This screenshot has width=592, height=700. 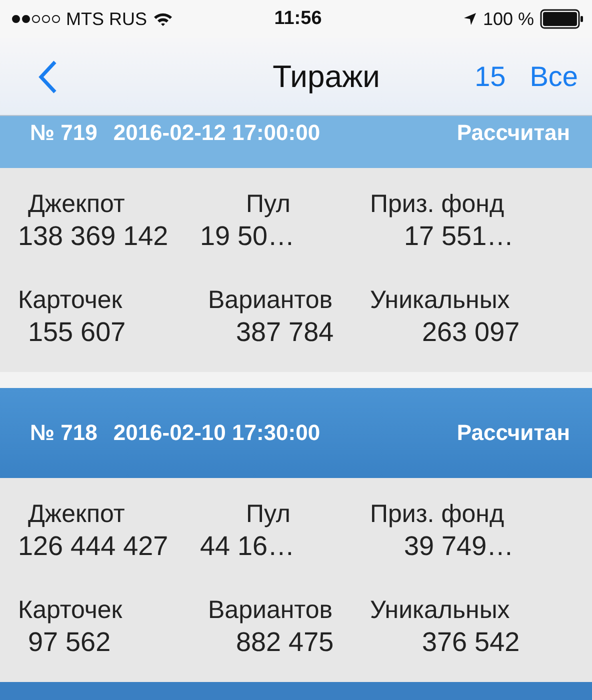 I want to click on draw-header: № 718 2016-02-10 17:30:00 Рассчитан, so click(x=296, y=433).